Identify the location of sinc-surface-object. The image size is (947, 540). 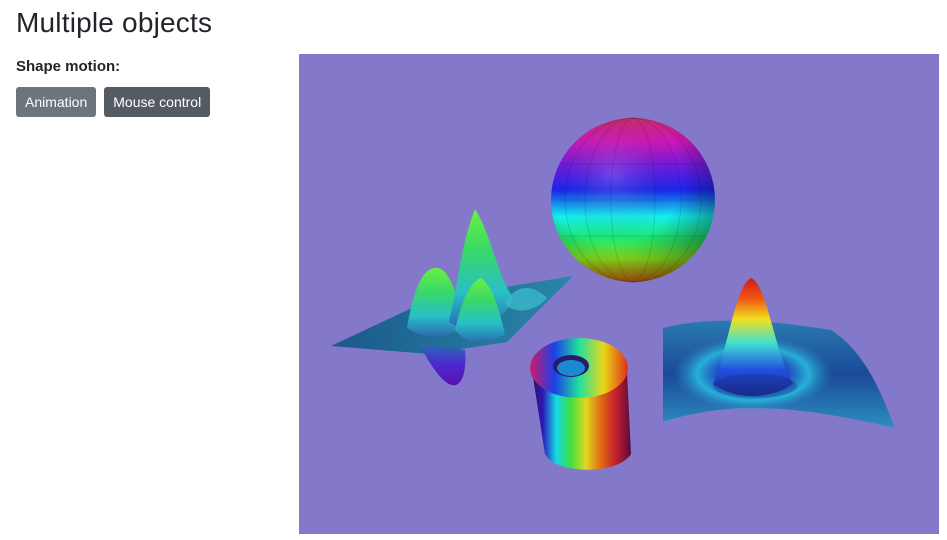
(779, 353).